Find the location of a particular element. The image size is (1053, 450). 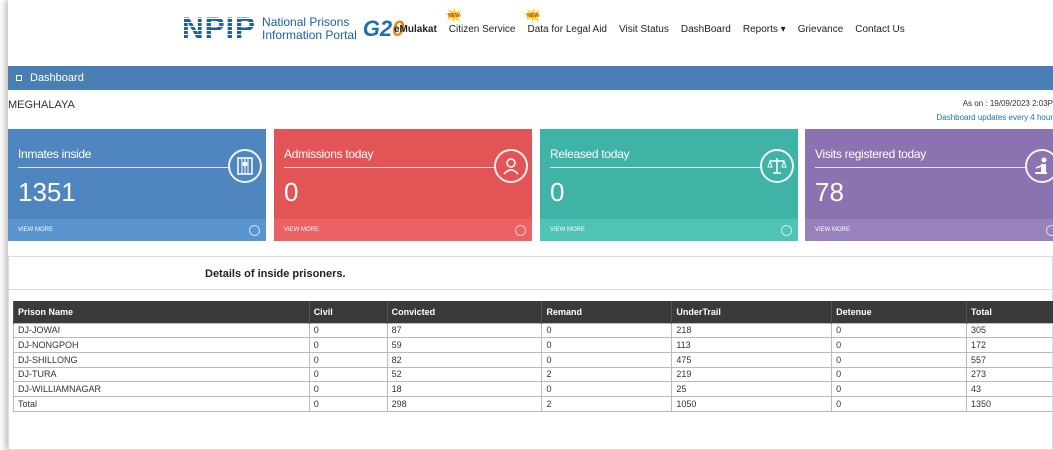

stat-card-inmates-inside: Inmates inside 1351 VIEW MORE is located at coordinates (137, 185).